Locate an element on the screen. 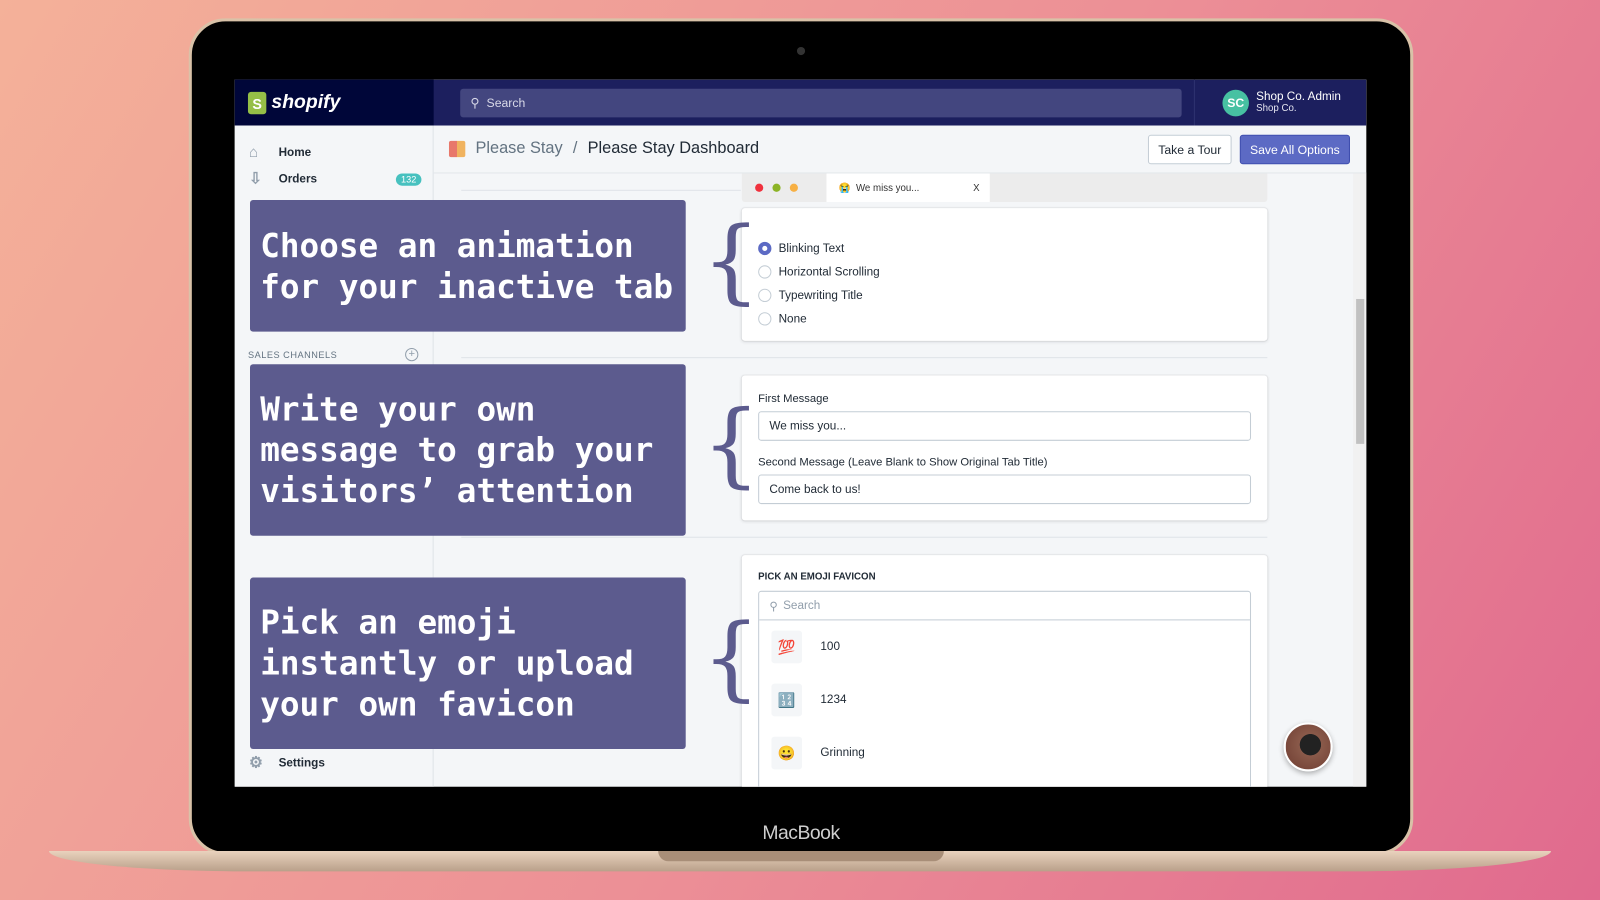  second-message-input: Come back to us! is located at coordinates (1005, 489).